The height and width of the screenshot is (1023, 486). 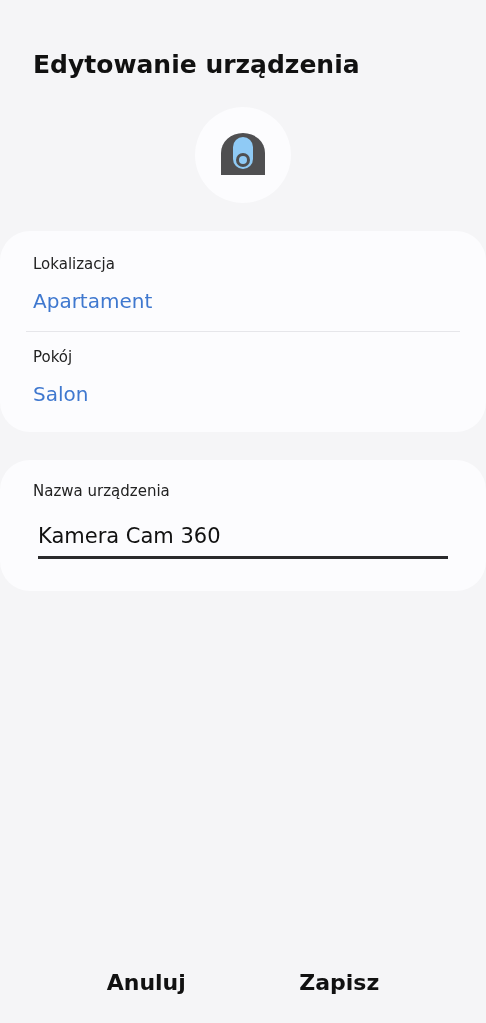 I want to click on save-button: Zapisz, so click(x=339, y=982).